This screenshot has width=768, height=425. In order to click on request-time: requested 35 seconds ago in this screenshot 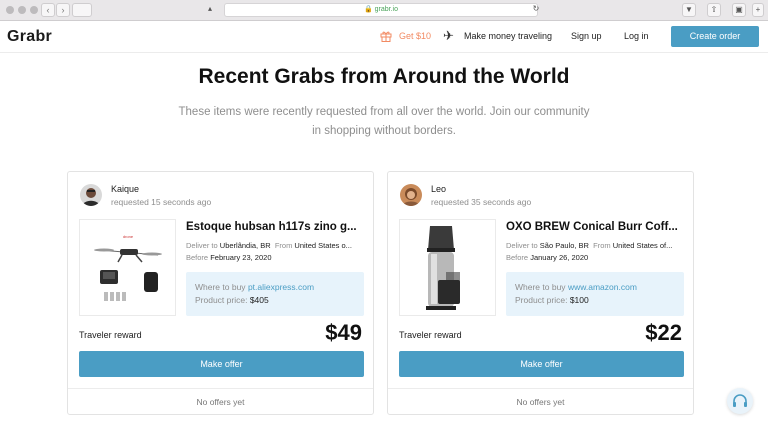, I will do `click(481, 202)`.